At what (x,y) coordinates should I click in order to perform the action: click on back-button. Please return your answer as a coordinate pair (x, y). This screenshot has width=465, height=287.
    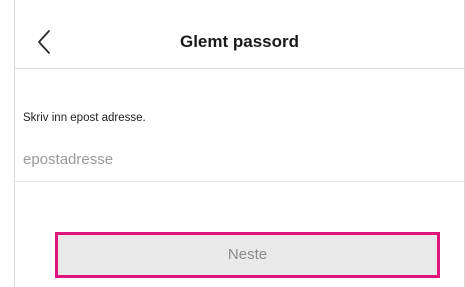
    Looking at the image, I should click on (45, 42).